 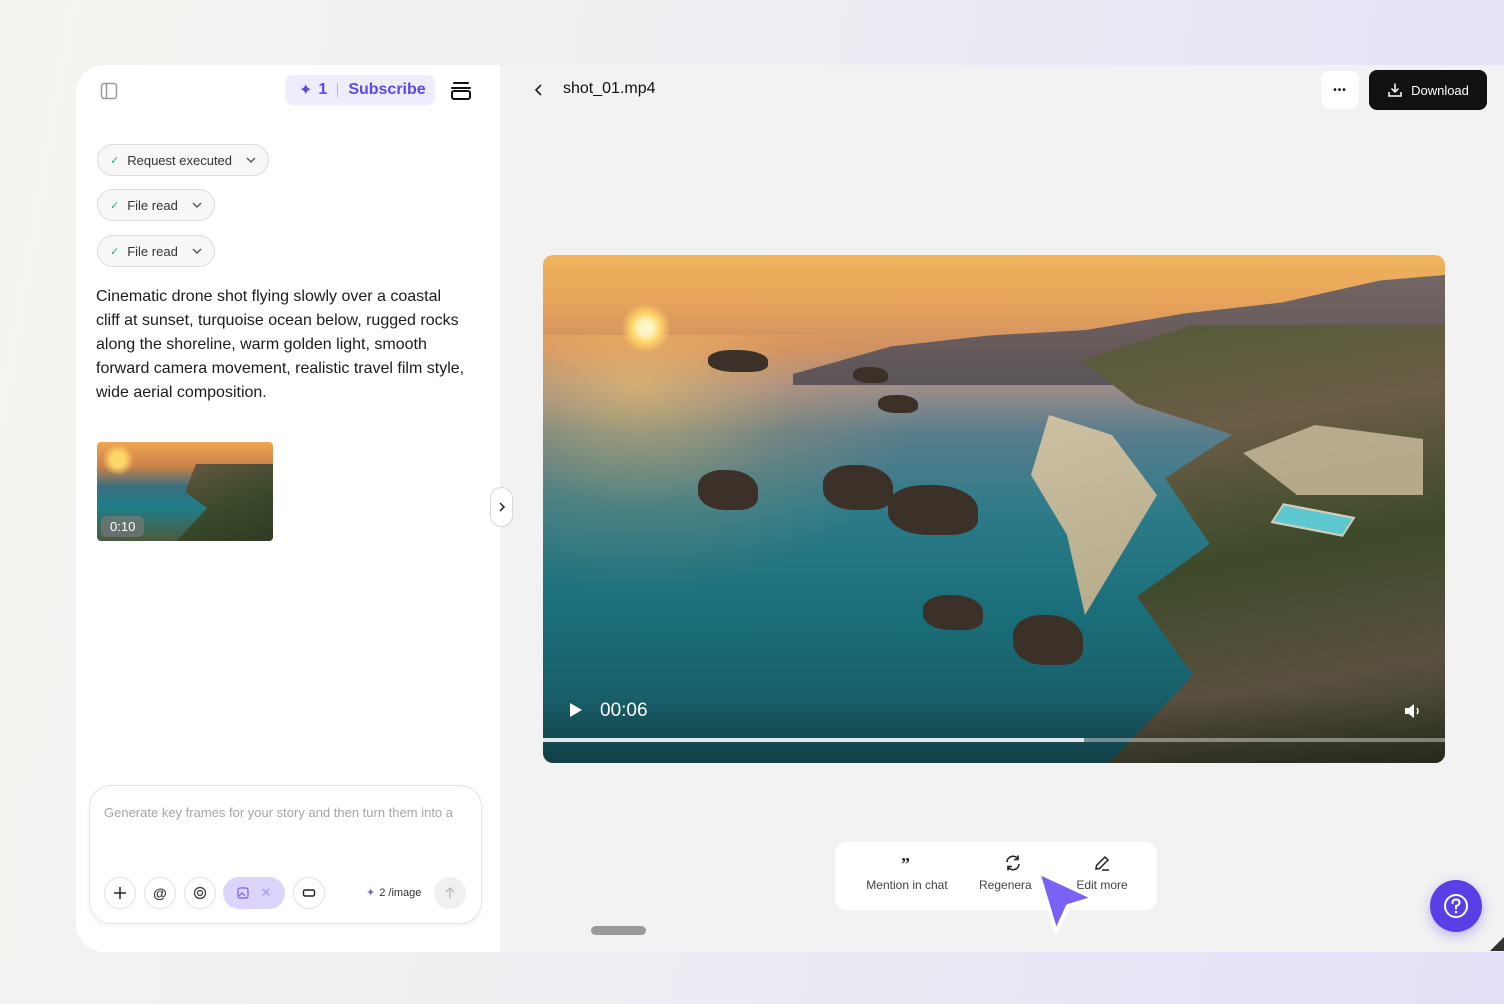 What do you see at coordinates (907, 873) in the screenshot?
I see `mention-in-chat-button: ” Mention in chat` at bounding box center [907, 873].